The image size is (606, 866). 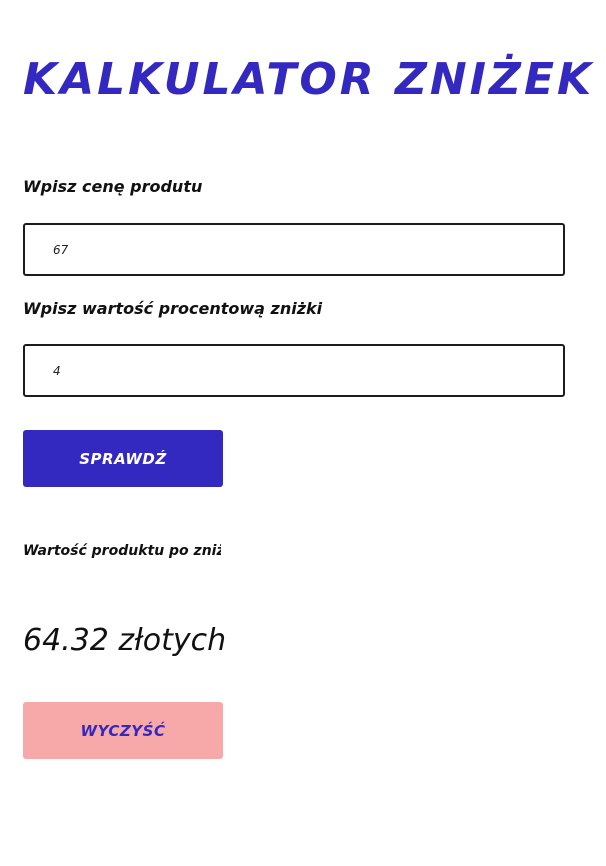 I want to click on check-button: SPRAWDŹ, so click(x=123, y=458).